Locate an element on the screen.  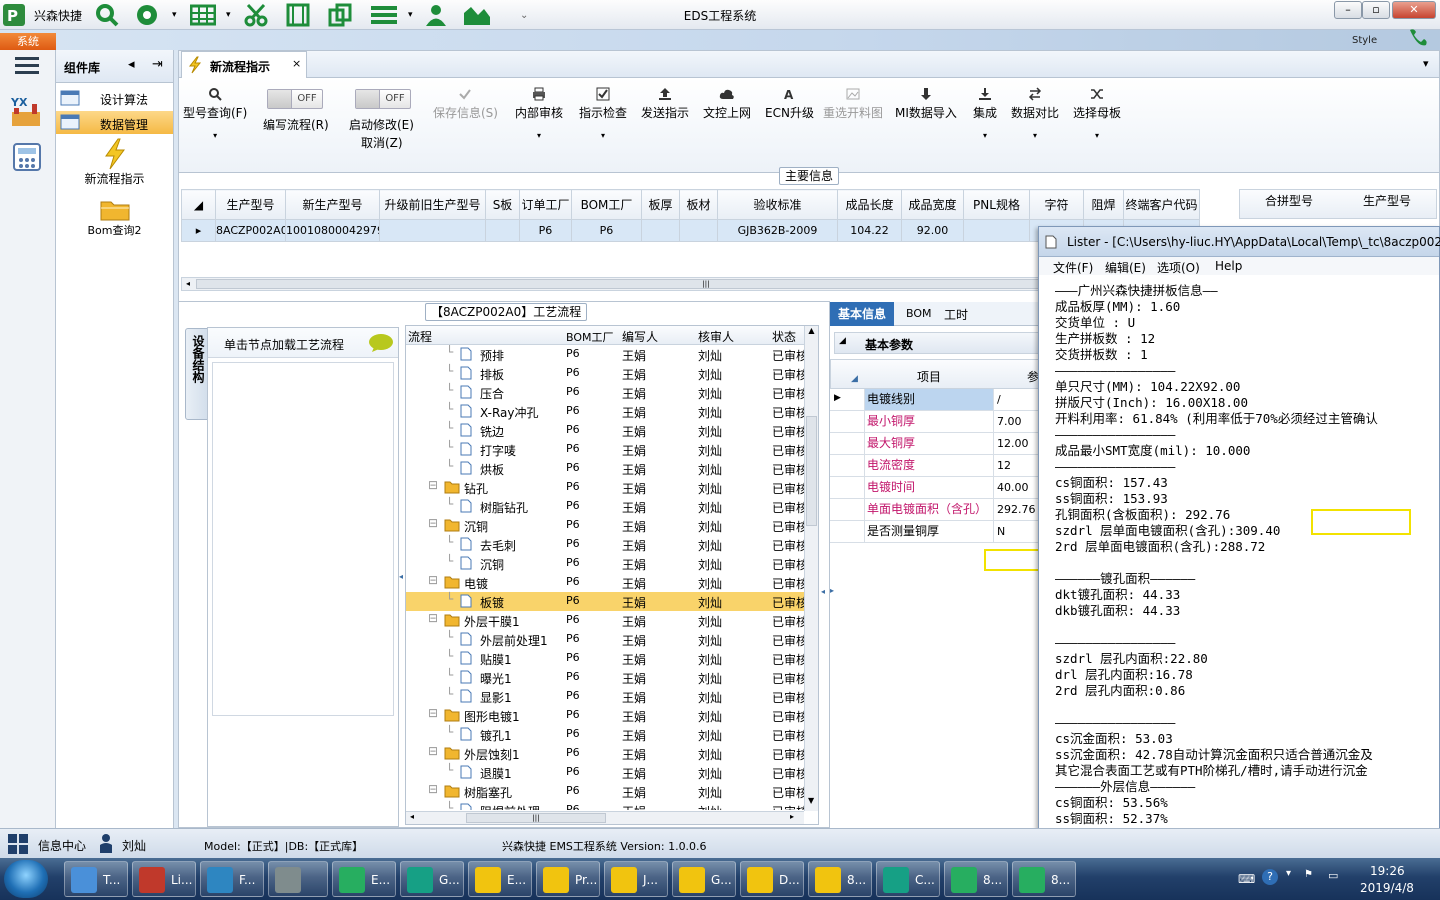
customize-icon: ⌄ is located at coordinates (524, 15).